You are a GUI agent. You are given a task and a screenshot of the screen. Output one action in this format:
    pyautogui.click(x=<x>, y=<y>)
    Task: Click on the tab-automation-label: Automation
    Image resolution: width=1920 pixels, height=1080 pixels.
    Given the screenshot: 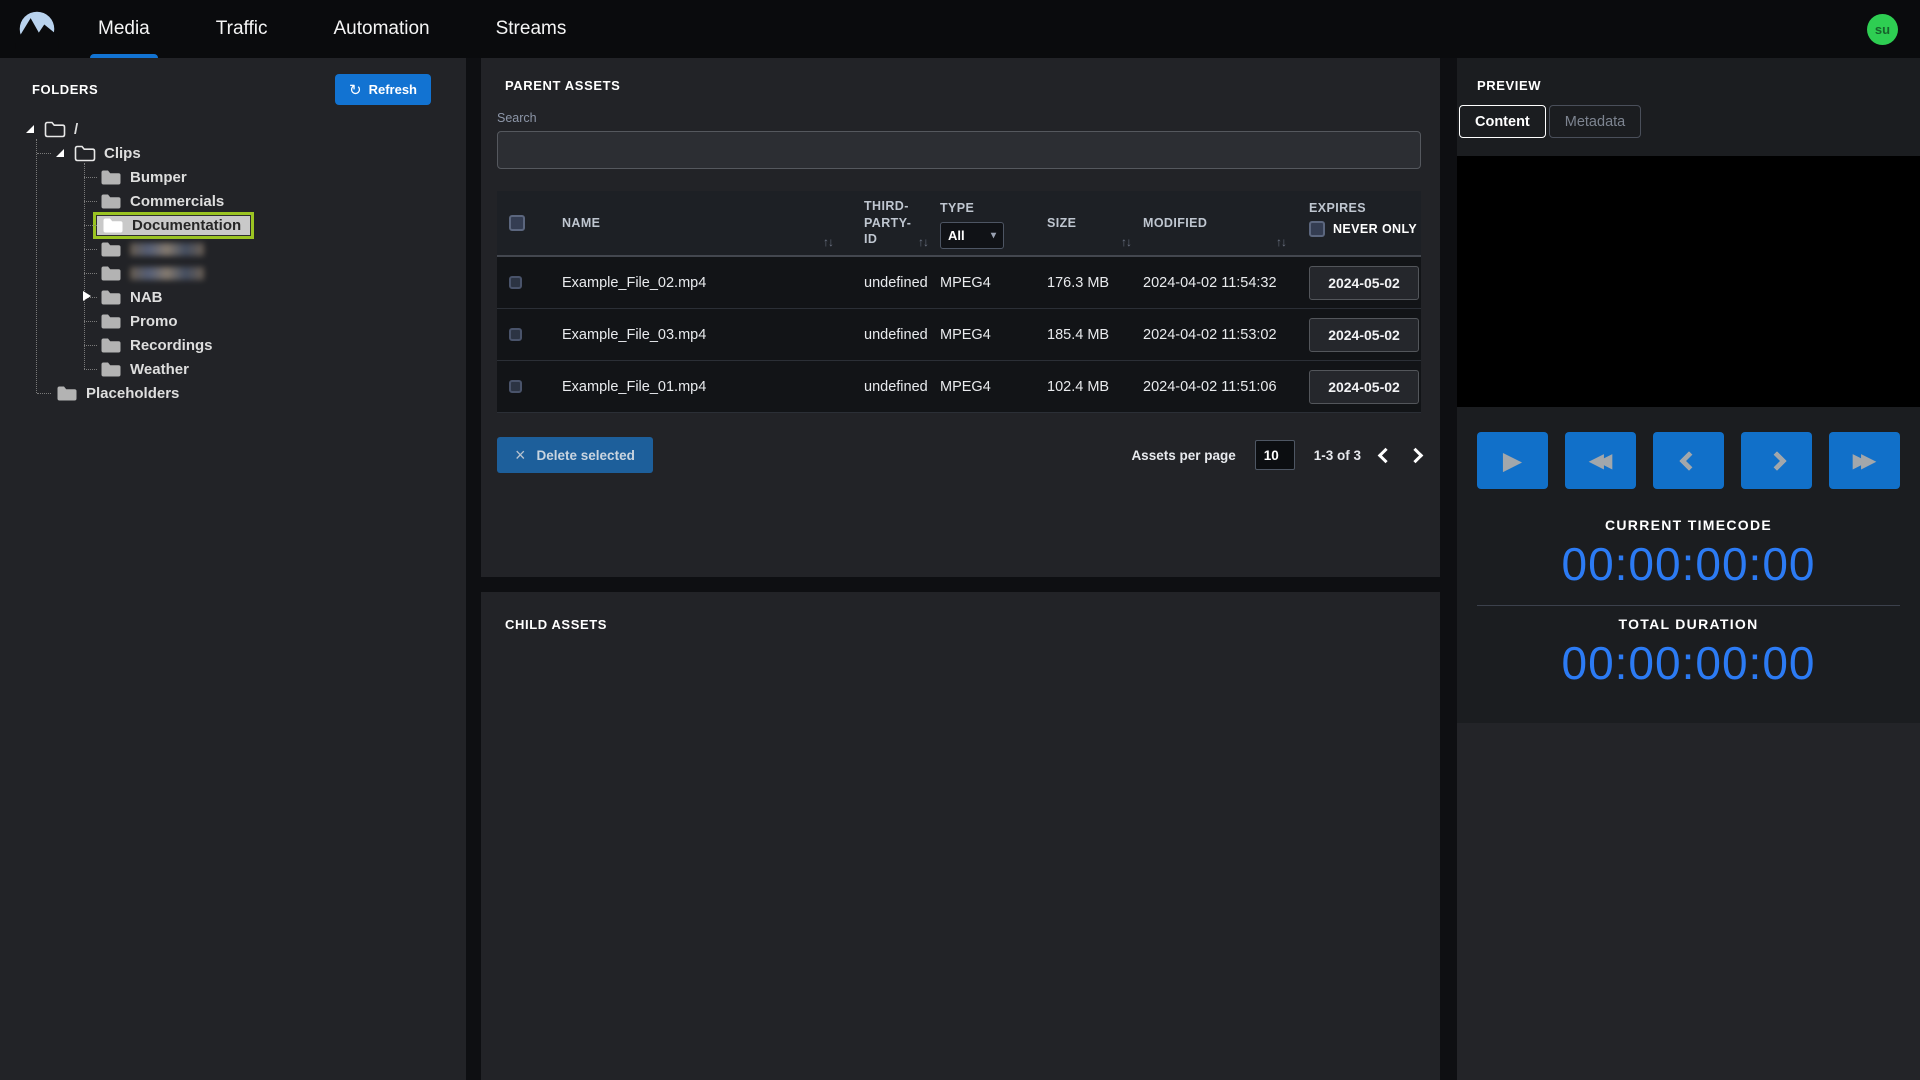 What is the action you would take?
    pyautogui.click(x=381, y=28)
    